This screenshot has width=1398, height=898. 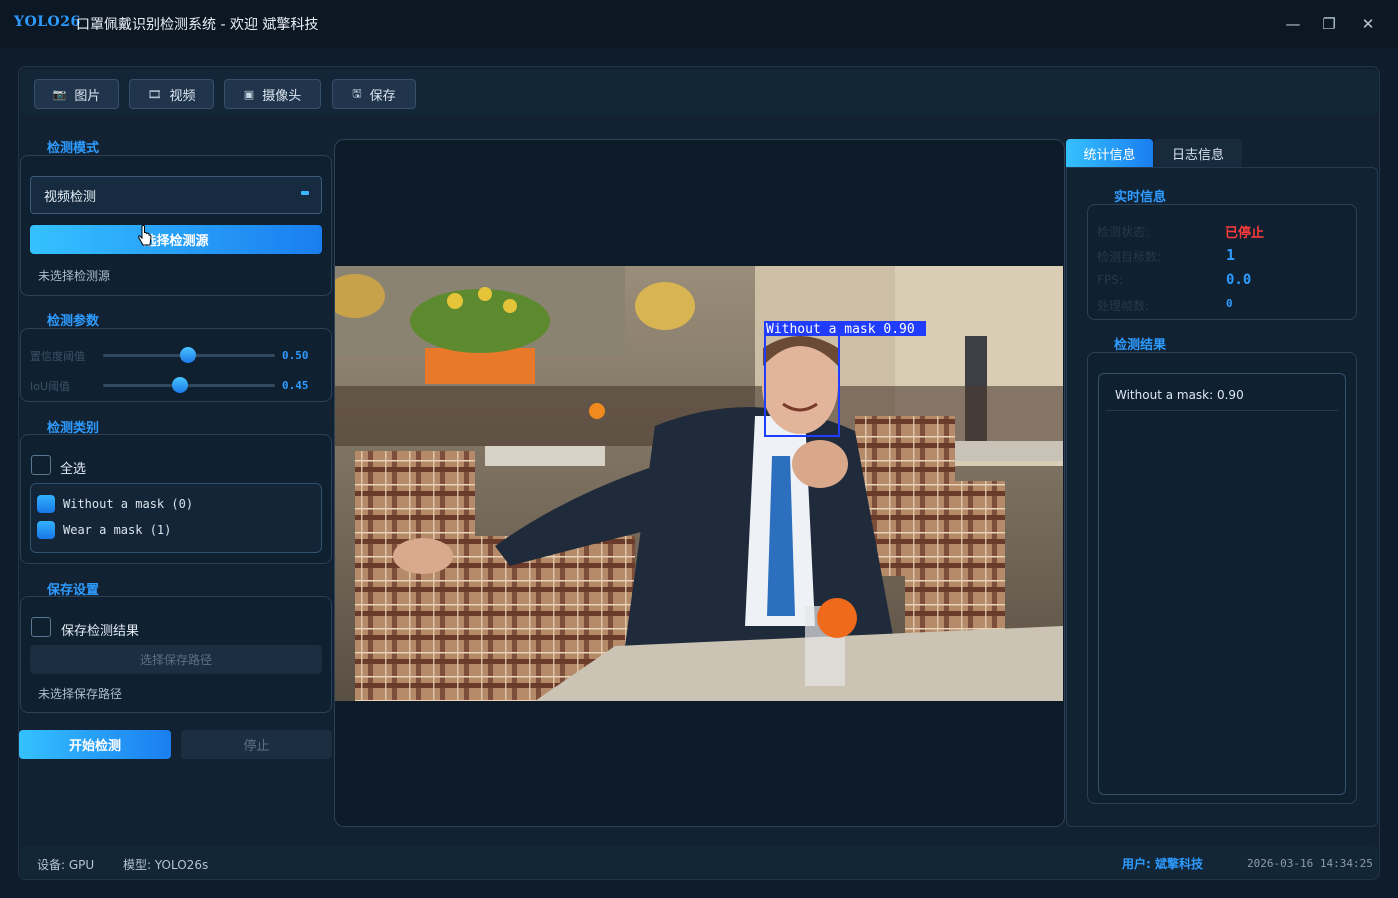 I want to click on iou-slider-handle, so click(x=180, y=385).